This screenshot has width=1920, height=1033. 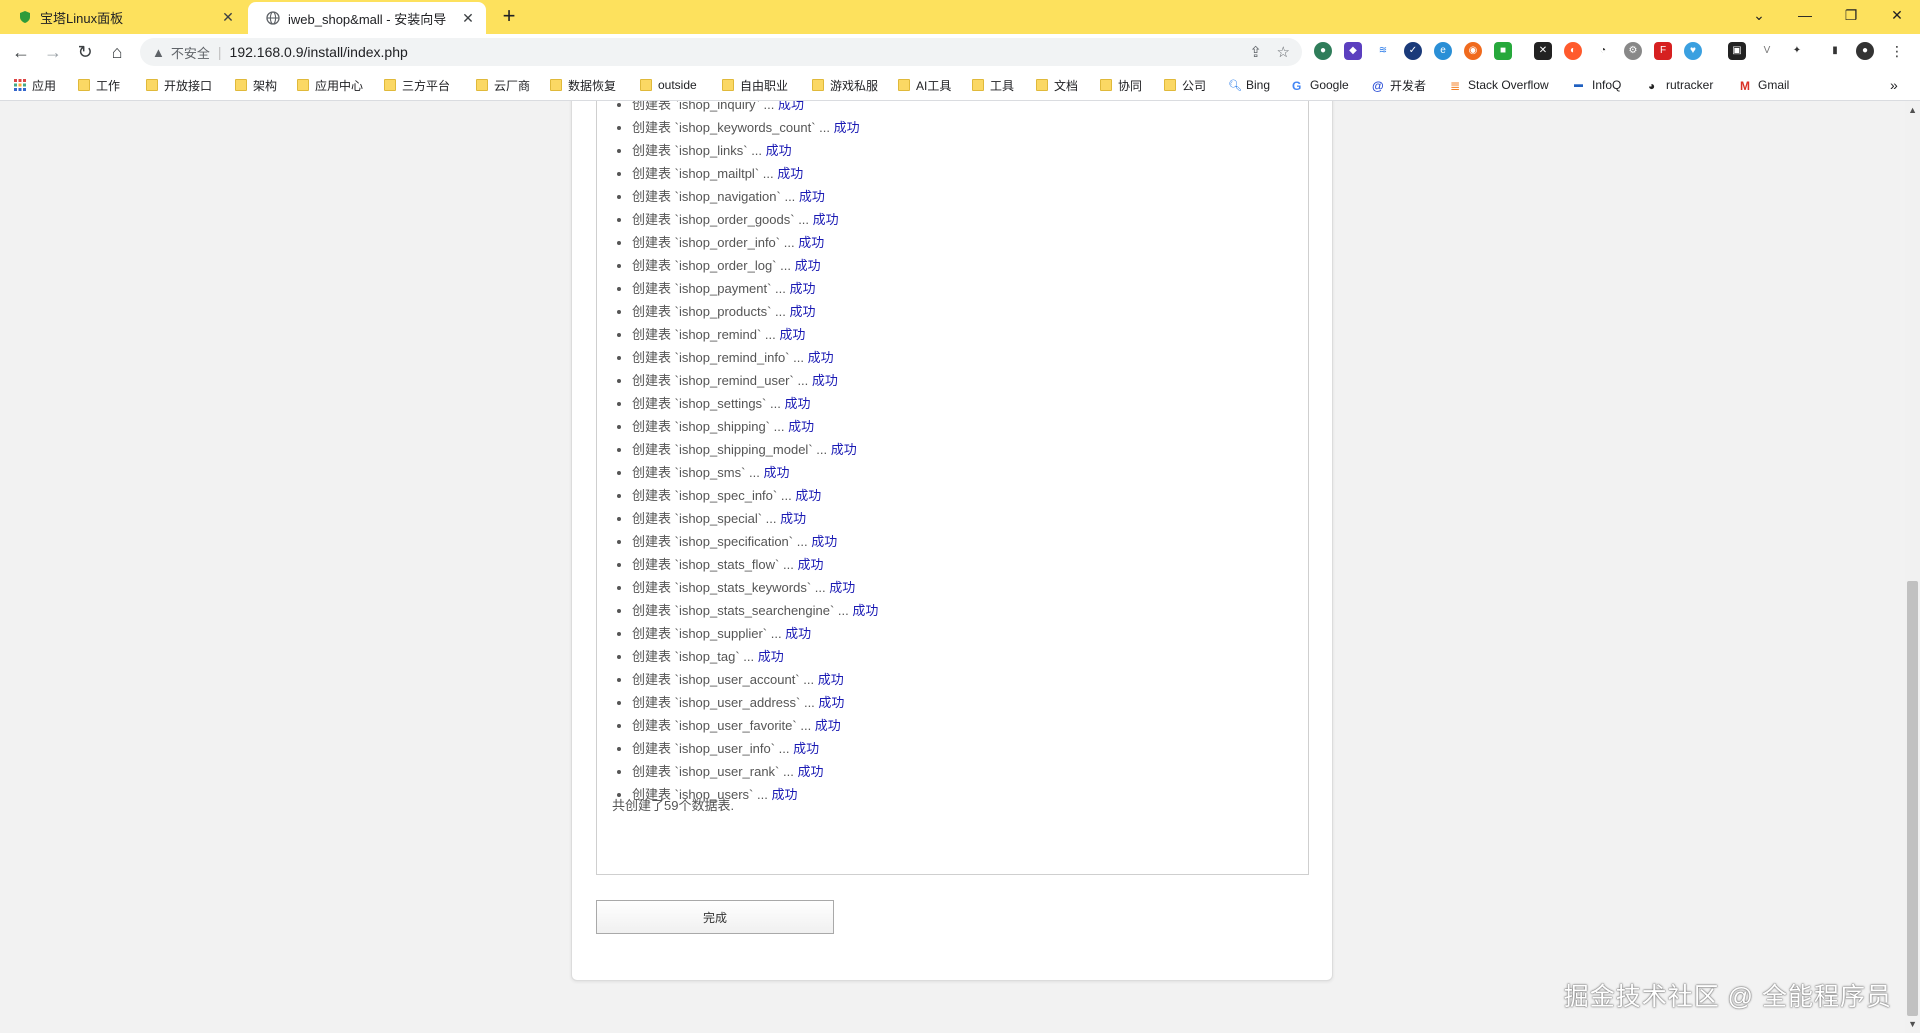 I want to click on security-label: 不安全, so click(x=190, y=52).